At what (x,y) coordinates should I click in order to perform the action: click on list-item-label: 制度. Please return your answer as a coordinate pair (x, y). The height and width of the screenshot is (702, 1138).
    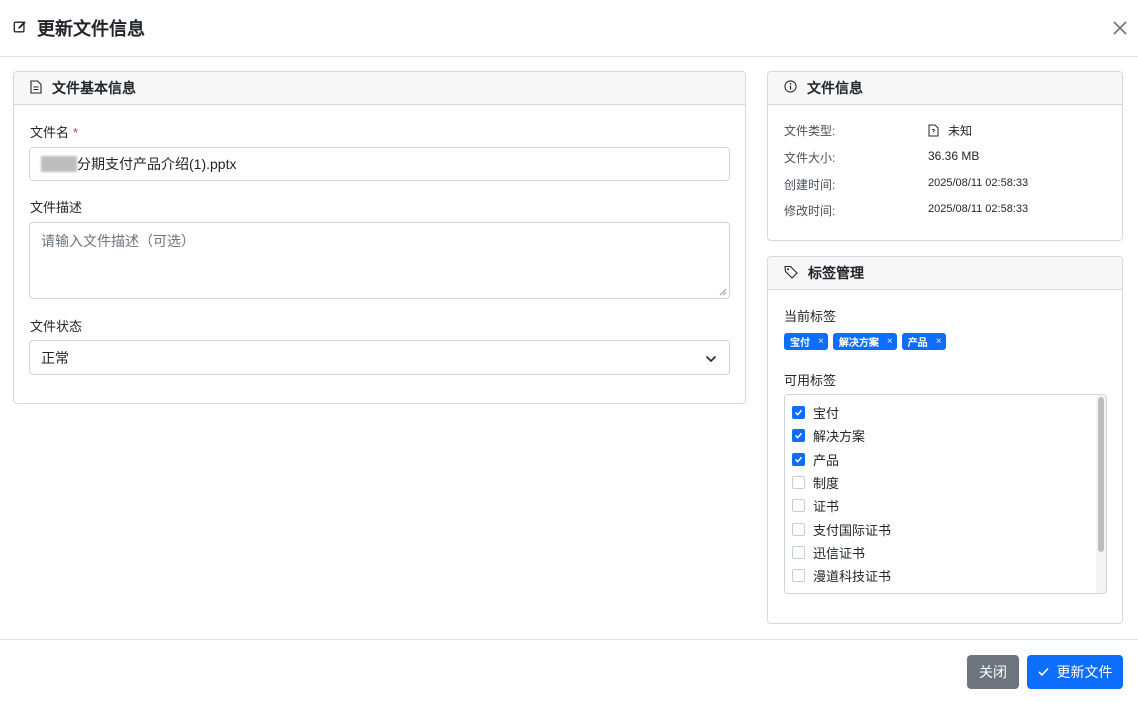
    Looking at the image, I should click on (826, 483).